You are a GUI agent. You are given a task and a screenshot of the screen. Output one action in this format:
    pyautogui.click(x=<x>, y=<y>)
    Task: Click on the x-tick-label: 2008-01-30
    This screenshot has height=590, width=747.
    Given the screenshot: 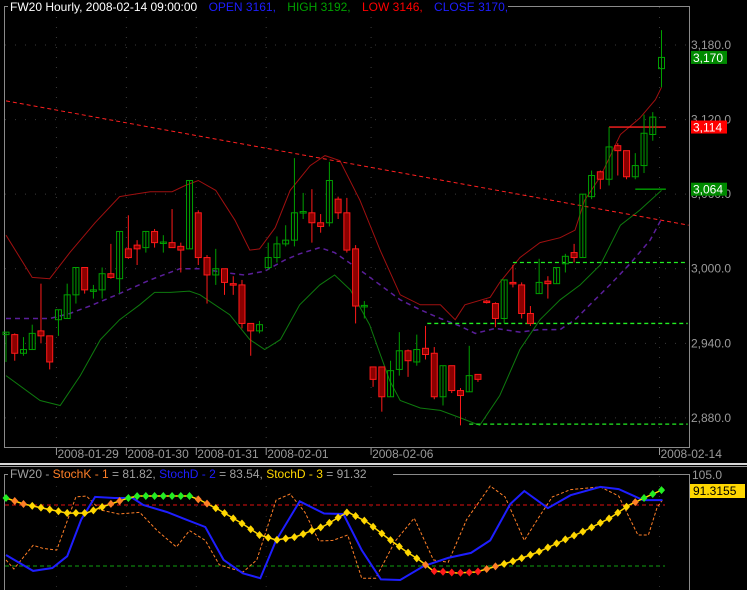 What is the action you would take?
    pyautogui.click(x=158, y=454)
    